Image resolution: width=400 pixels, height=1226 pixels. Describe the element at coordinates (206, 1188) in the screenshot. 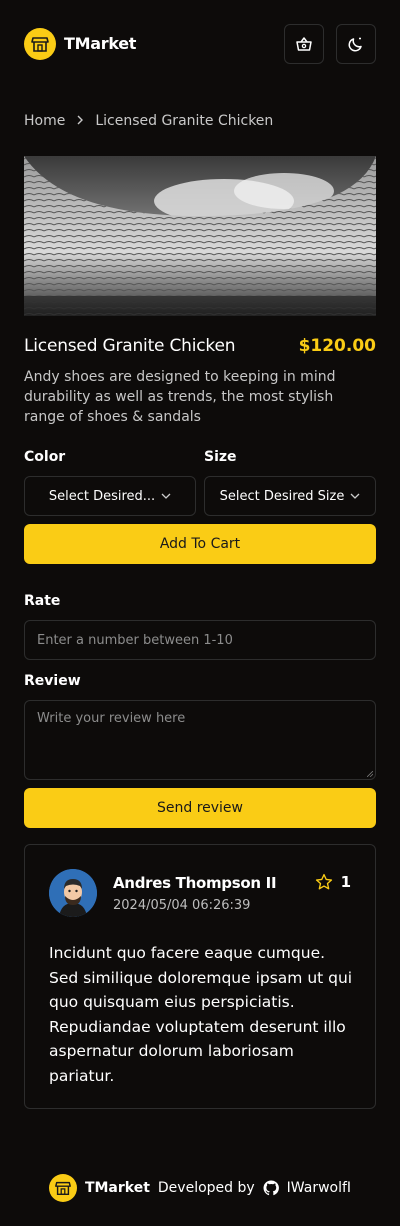

I see `footer-developed-by: Developed by` at that location.